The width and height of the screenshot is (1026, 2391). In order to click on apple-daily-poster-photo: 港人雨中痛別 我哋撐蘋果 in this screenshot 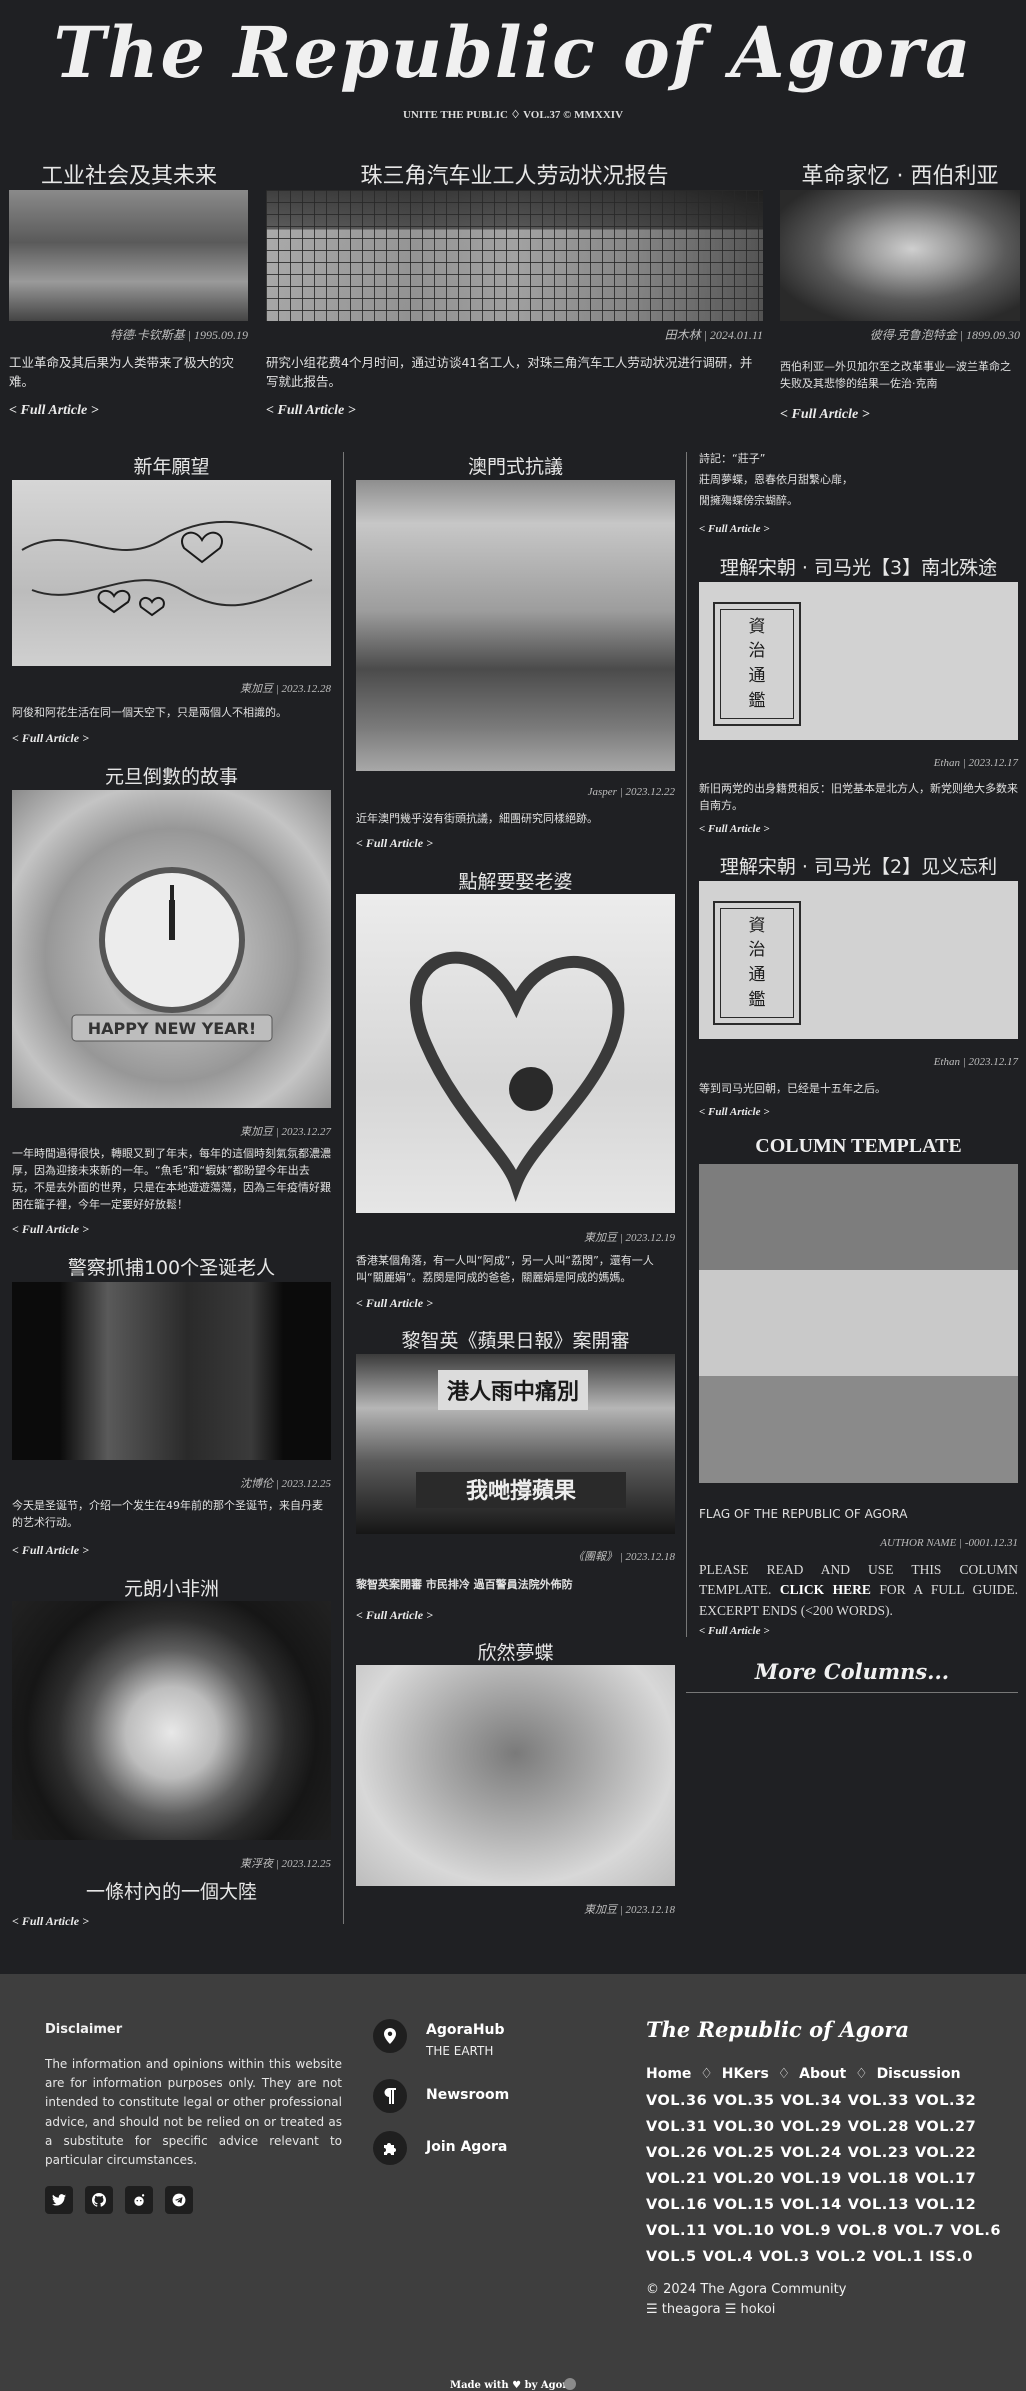, I will do `click(521, 1439)`.